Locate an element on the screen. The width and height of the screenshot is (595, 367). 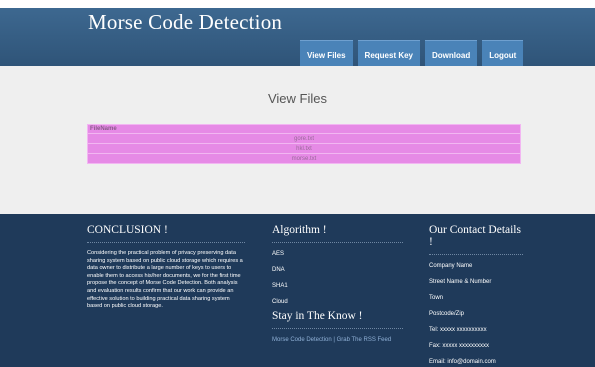
table-row: gore.txt is located at coordinates (304, 138).